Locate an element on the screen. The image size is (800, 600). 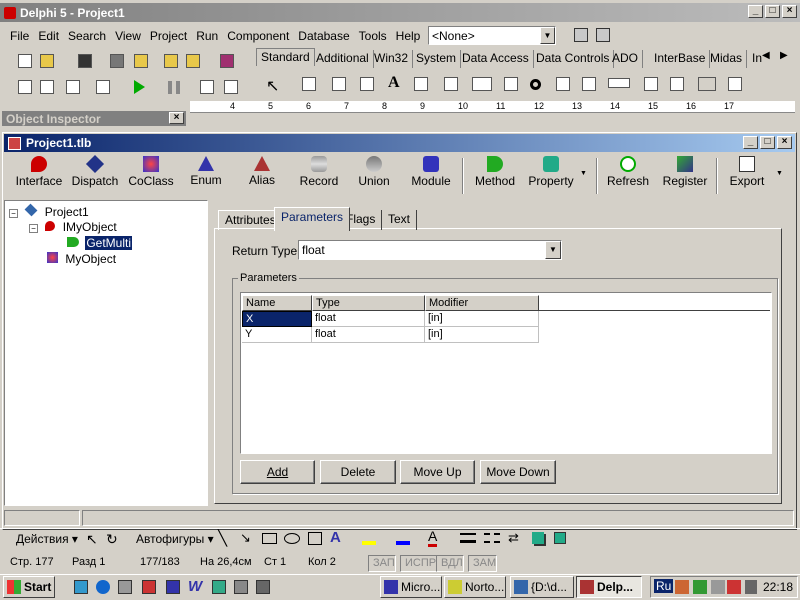
param-row-2-modifier: [in] is located at coordinates (482, 335).